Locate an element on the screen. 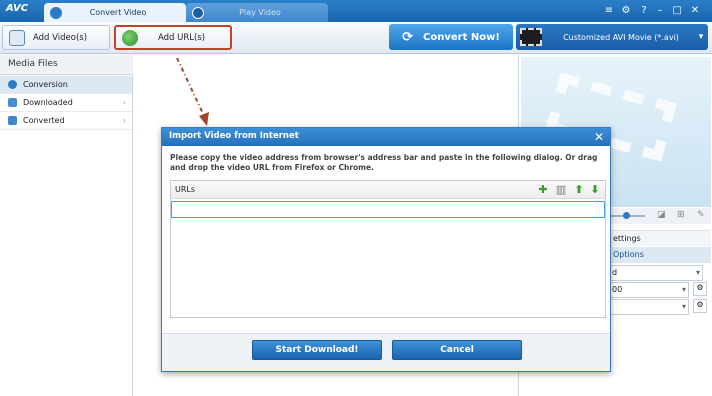  tab-convert-video: Convert Video is located at coordinates (115, 12).